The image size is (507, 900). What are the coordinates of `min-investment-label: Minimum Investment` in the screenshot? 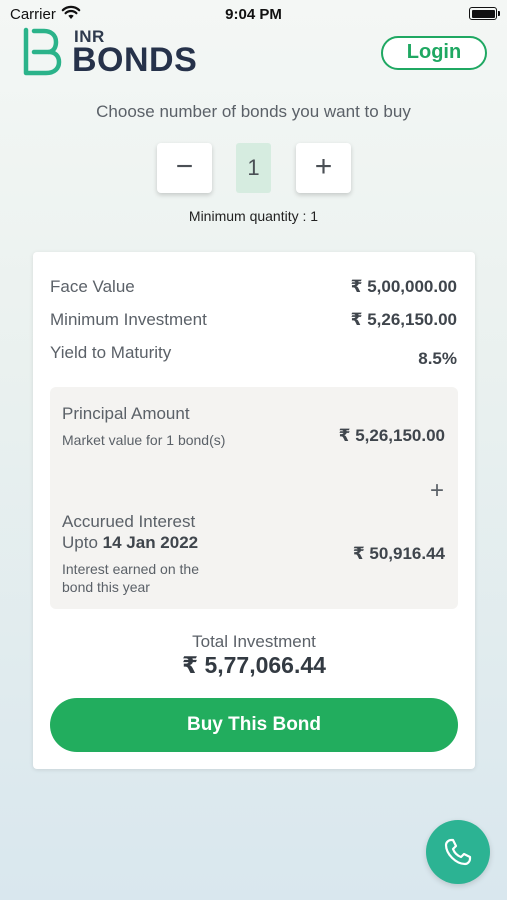 It's located at (128, 319).